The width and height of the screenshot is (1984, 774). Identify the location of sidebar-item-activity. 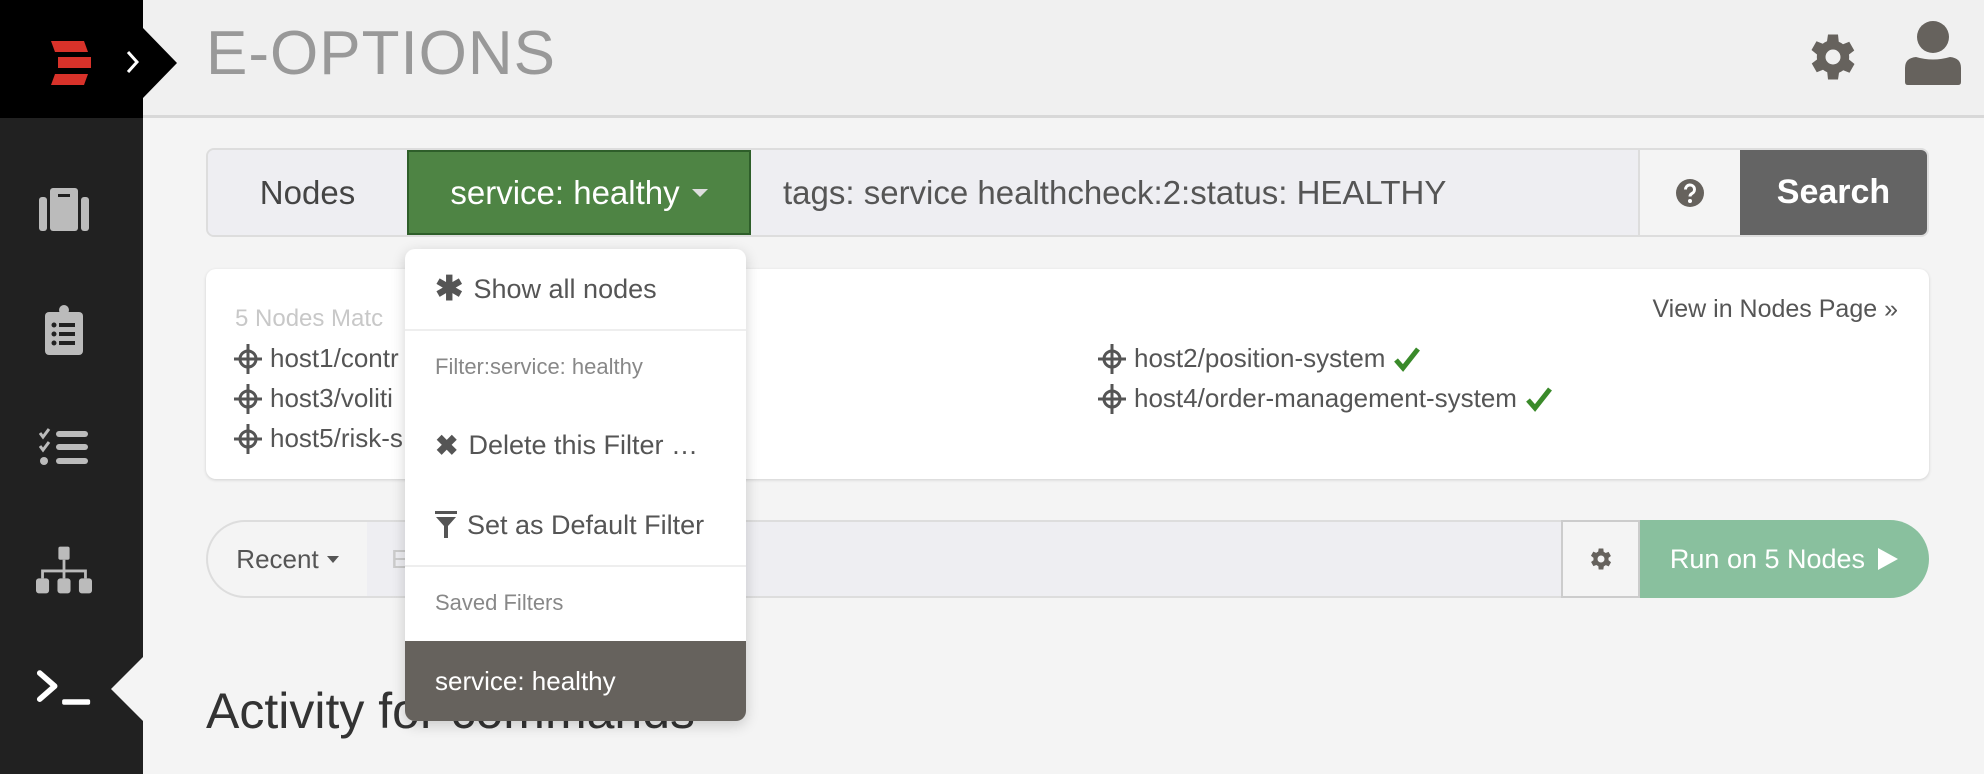
(64, 448).